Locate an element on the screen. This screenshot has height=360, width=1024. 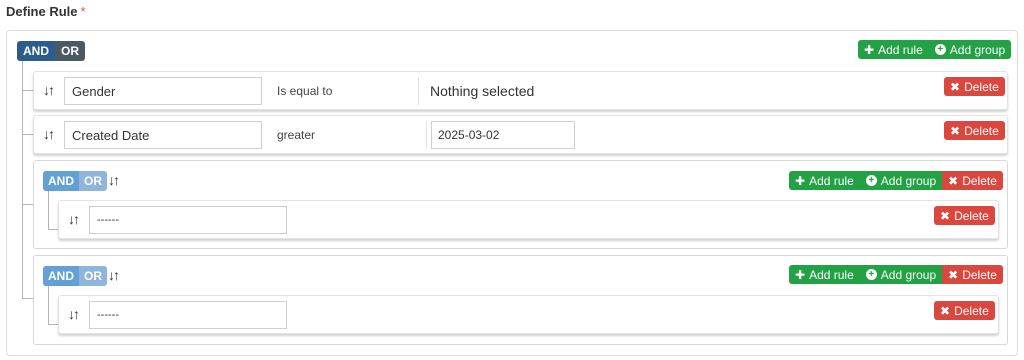
required-mark: * is located at coordinates (83, 11).